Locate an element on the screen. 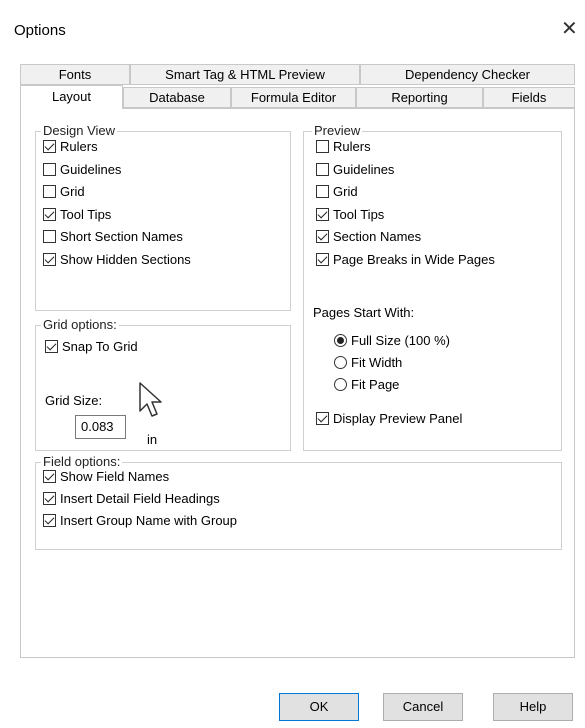  design-view-legend: Design View is located at coordinates (79, 130).